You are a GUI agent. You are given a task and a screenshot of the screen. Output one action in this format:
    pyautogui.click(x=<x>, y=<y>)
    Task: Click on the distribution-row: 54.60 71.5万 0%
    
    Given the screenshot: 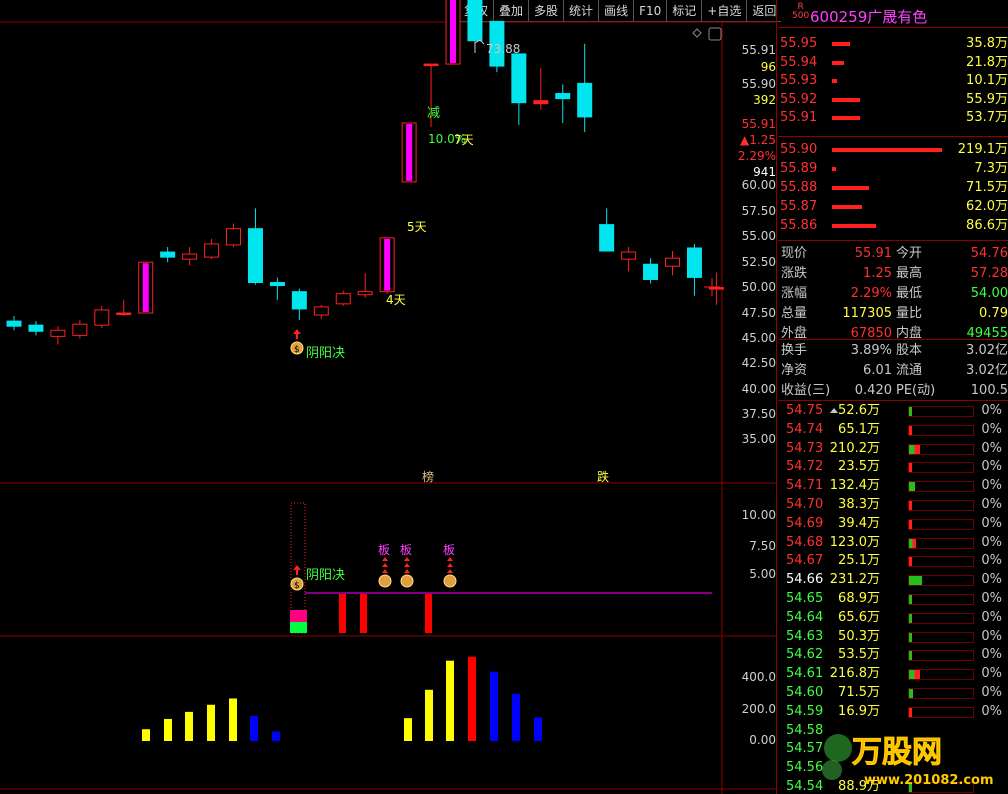 What is the action you would take?
    pyautogui.click(x=893, y=692)
    